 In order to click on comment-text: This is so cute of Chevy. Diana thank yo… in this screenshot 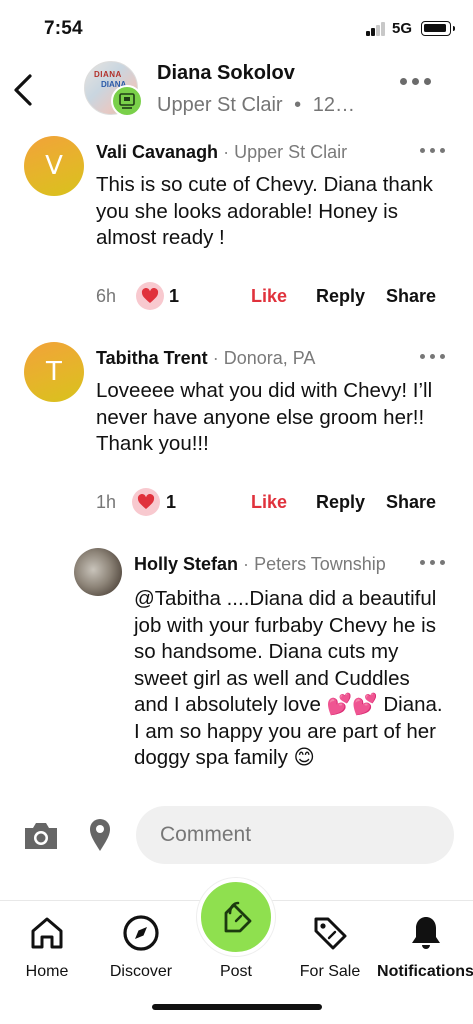, I will do `click(264, 211)`.